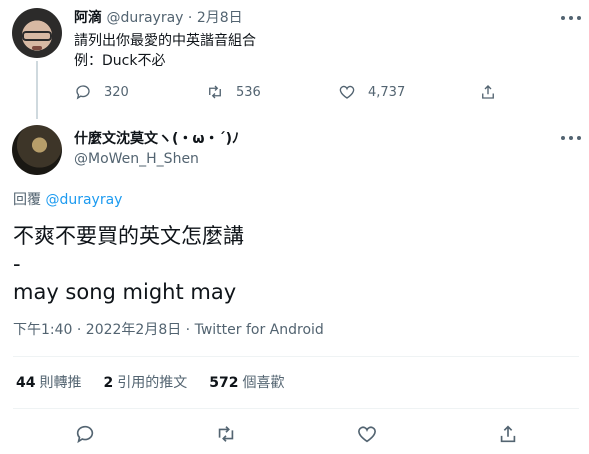  I want to click on author-avatar, so click(37, 150).